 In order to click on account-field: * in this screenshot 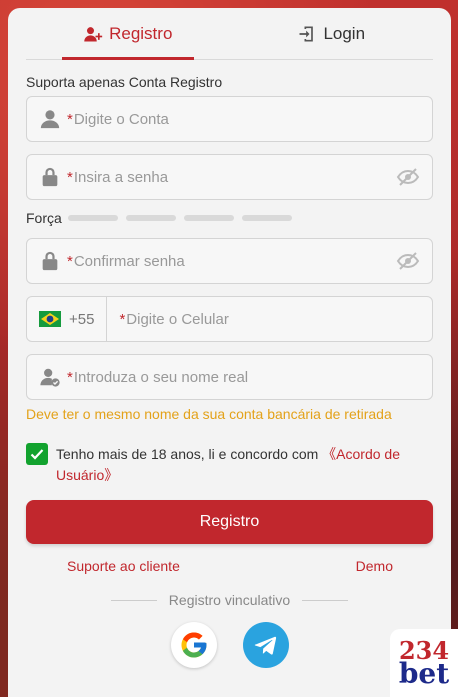, I will do `click(229, 119)`.